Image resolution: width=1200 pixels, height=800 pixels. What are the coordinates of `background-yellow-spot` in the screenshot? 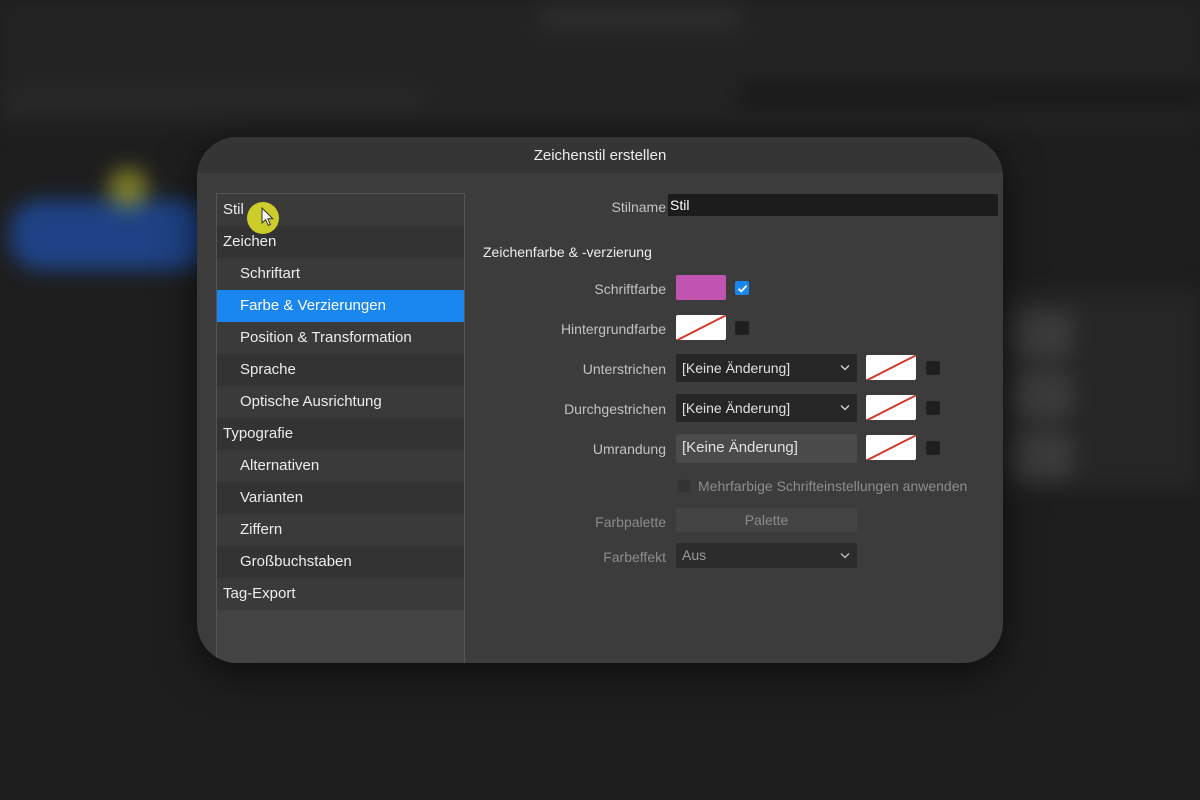 It's located at (128, 188).